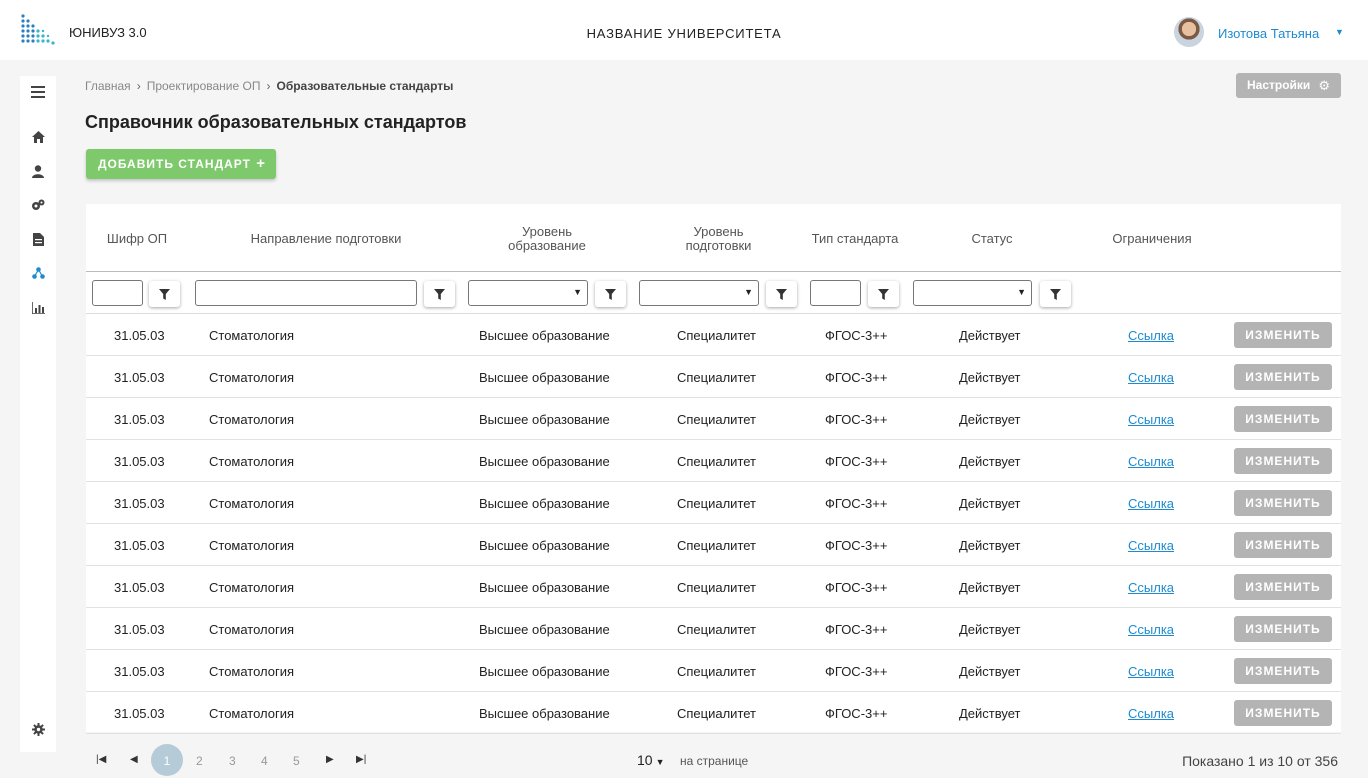  What do you see at coordinates (137, 239) in the screenshot?
I see `column-header-code: Шифр ОП` at bounding box center [137, 239].